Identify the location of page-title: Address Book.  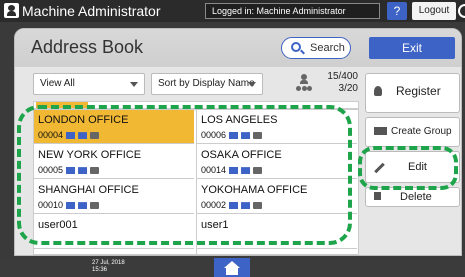
(87, 47).